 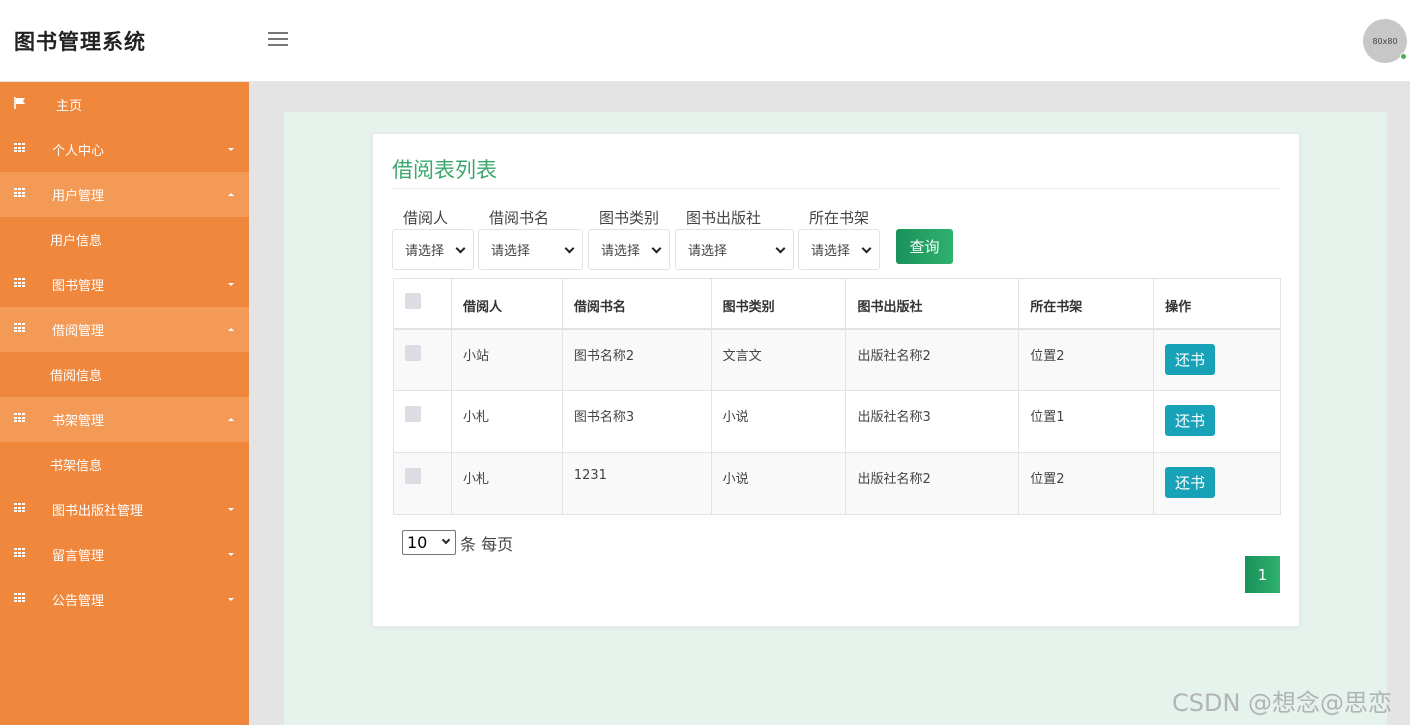 What do you see at coordinates (1282, 703) in the screenshot?
I see `watermark: CSDN @想念@思恋` at bounding box center [1282, 703].